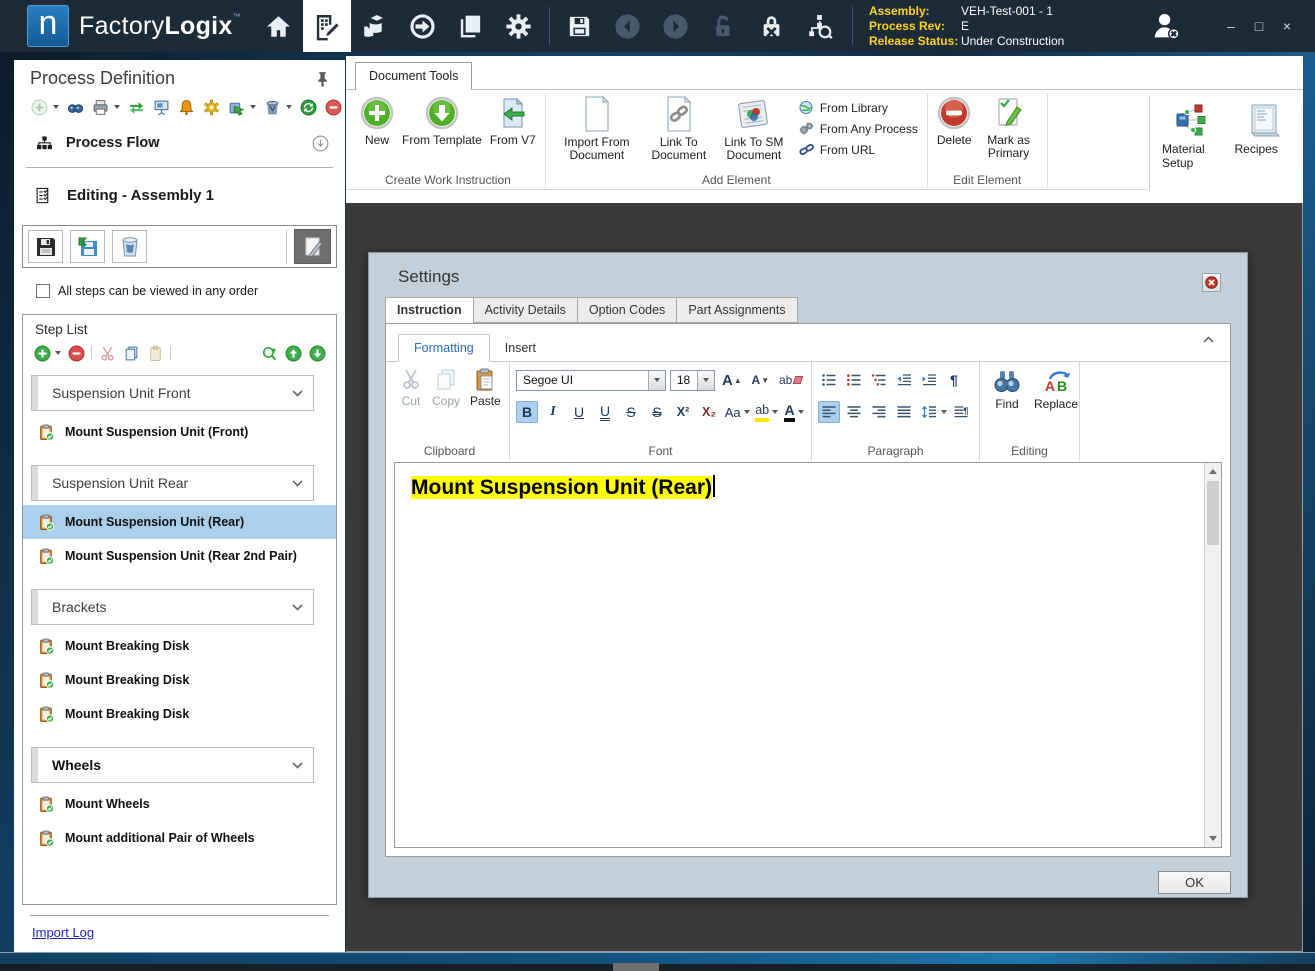 The width and height of the screenshot is (1315, 971). I want to click on bullet-list-icon, so click(829, 380).